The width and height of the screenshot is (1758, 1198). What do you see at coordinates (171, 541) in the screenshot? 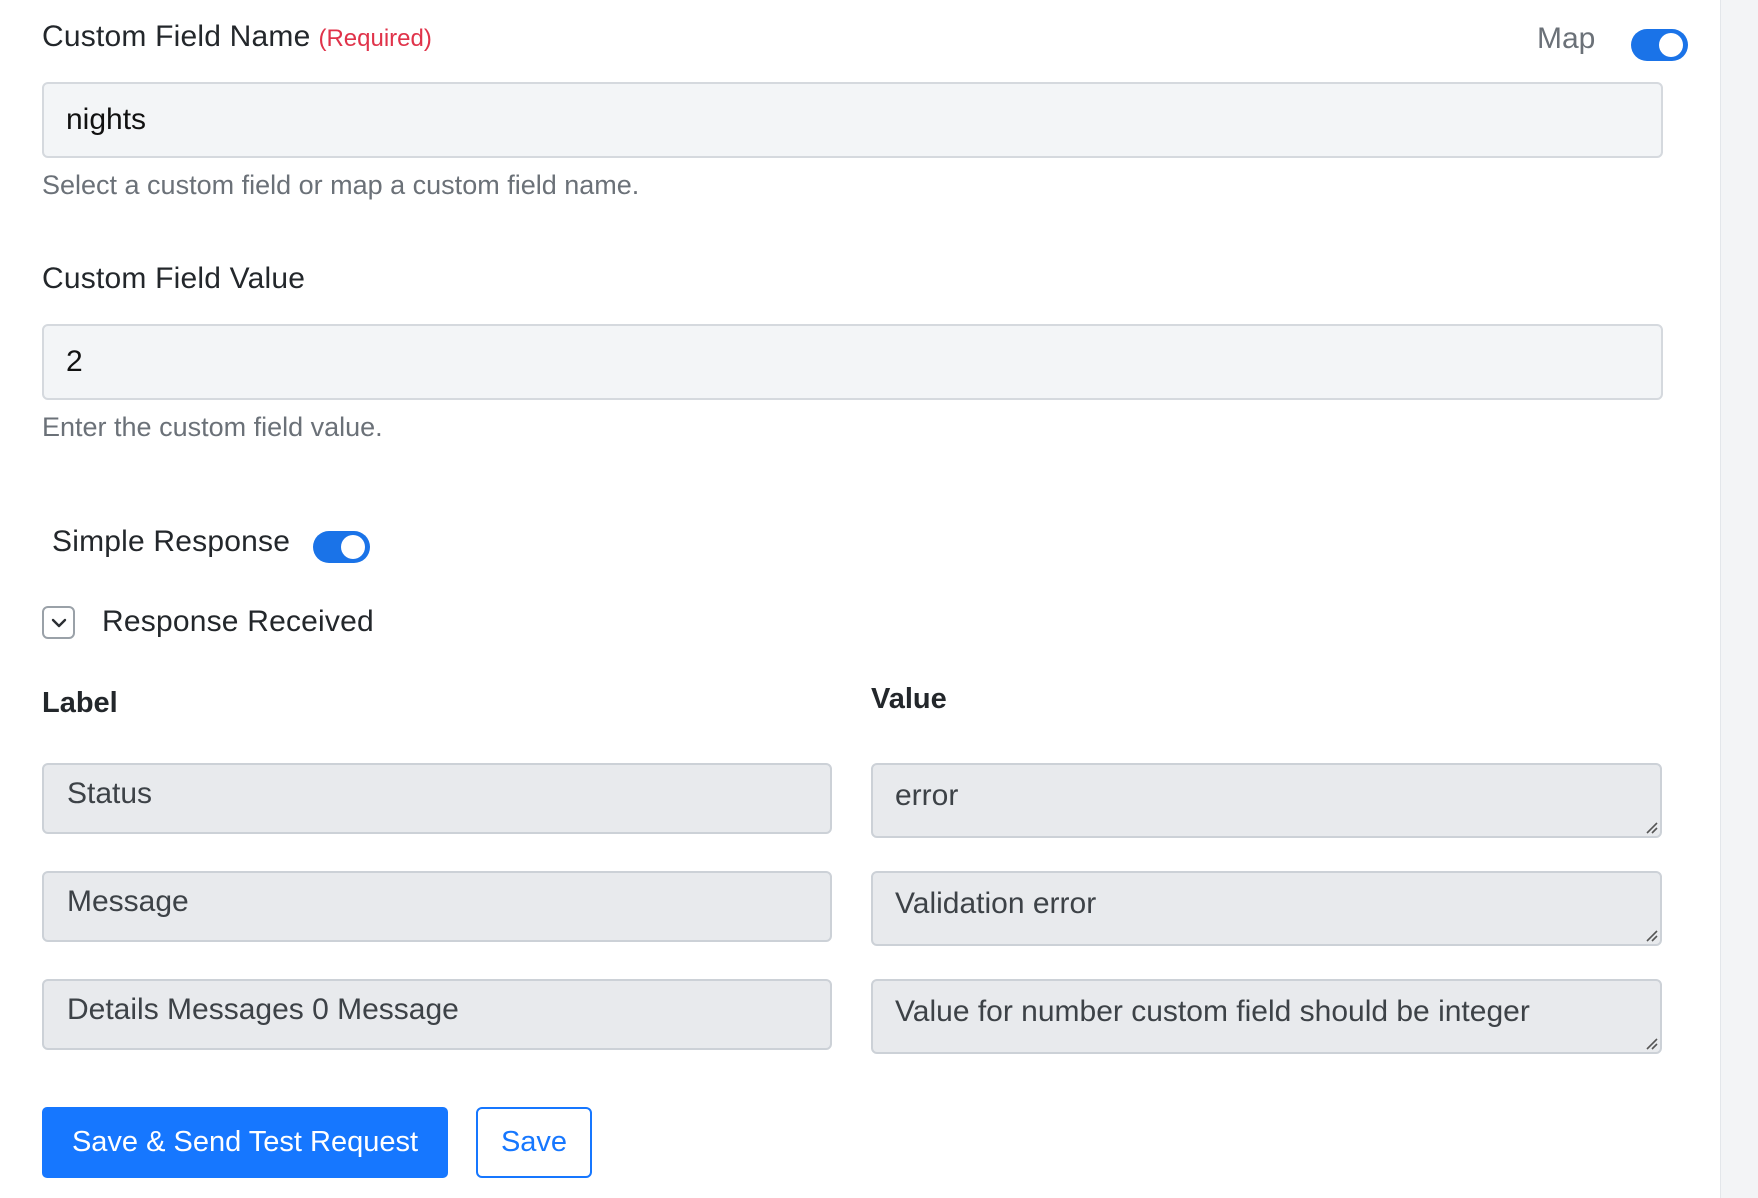
I see `simple-response-label: Simple Response` at bounding box center [171, 541].